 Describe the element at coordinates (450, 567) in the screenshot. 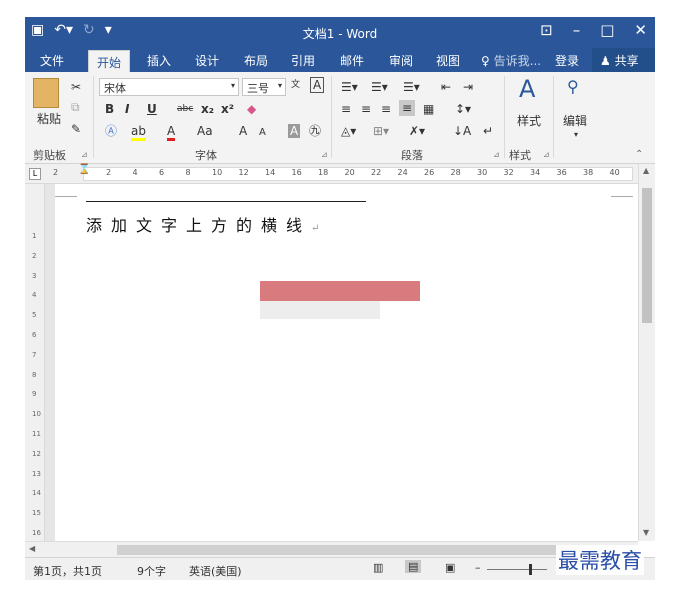

I see `web-layout-icon: ▣` at that location.